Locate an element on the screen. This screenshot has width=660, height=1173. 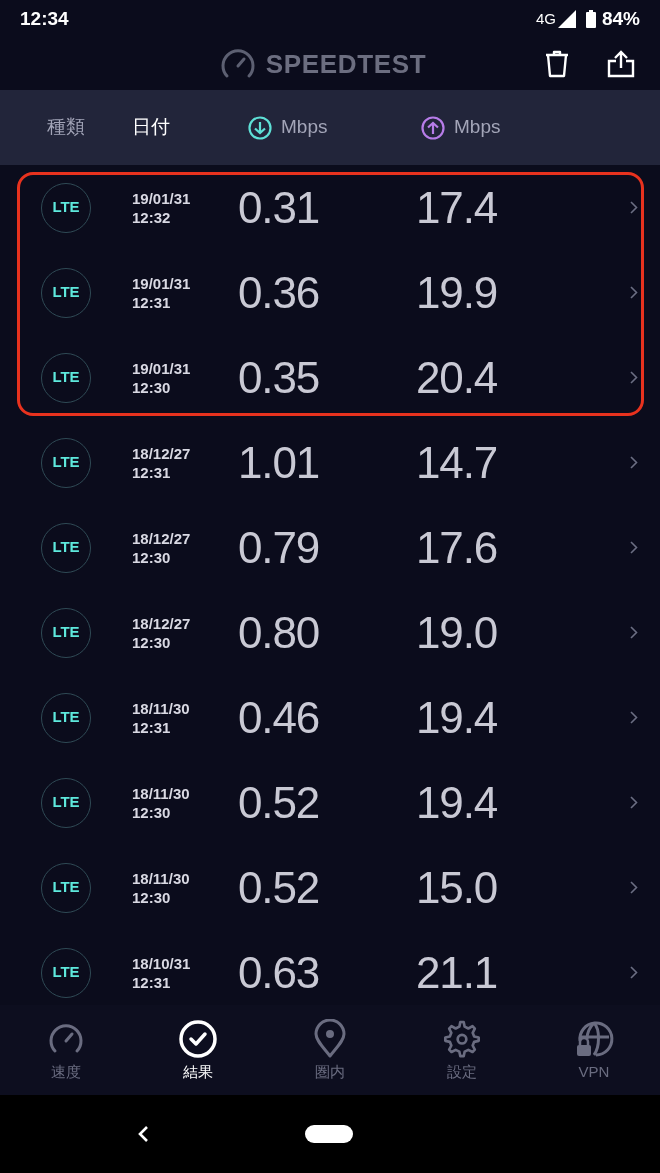
result-row: LTE 18/11/30 12:30 0.52 15.0 is located at coordinates (330, 887).